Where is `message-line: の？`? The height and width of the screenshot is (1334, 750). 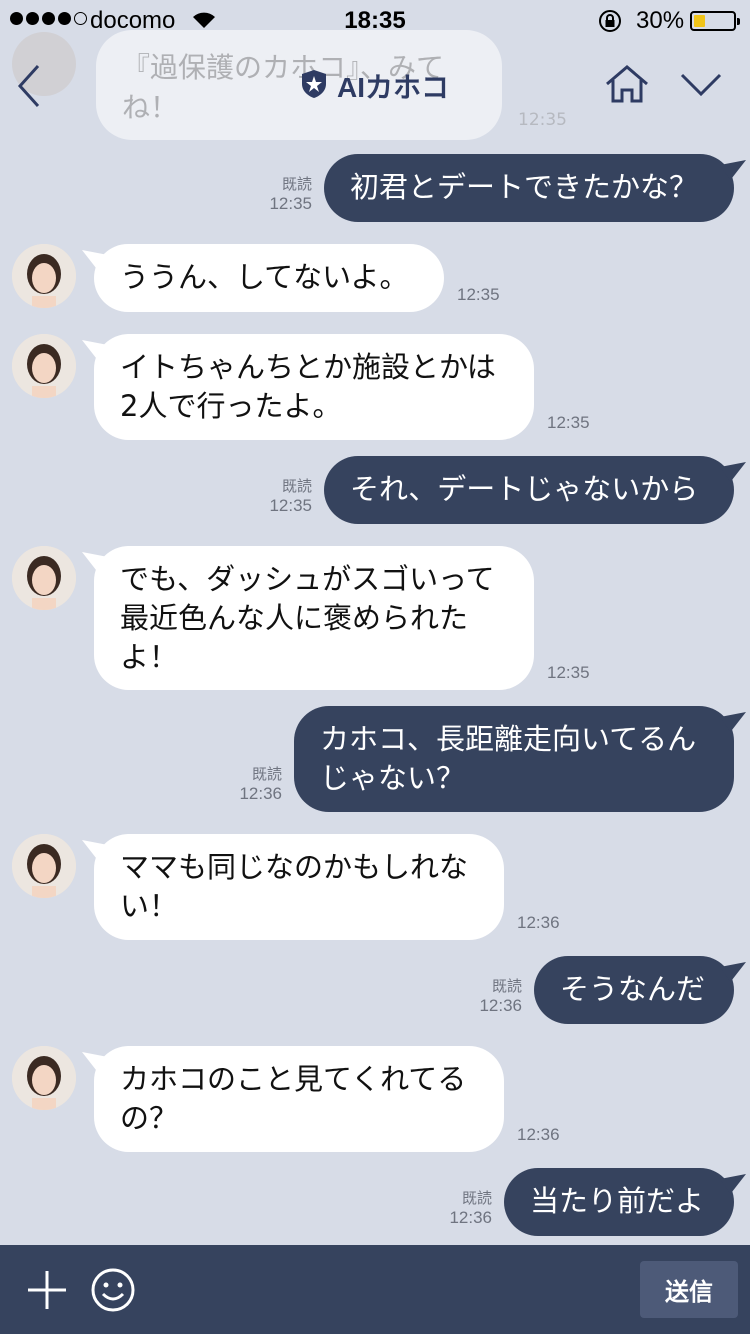
message-line: の？ is located at coordinates (149, 1118).